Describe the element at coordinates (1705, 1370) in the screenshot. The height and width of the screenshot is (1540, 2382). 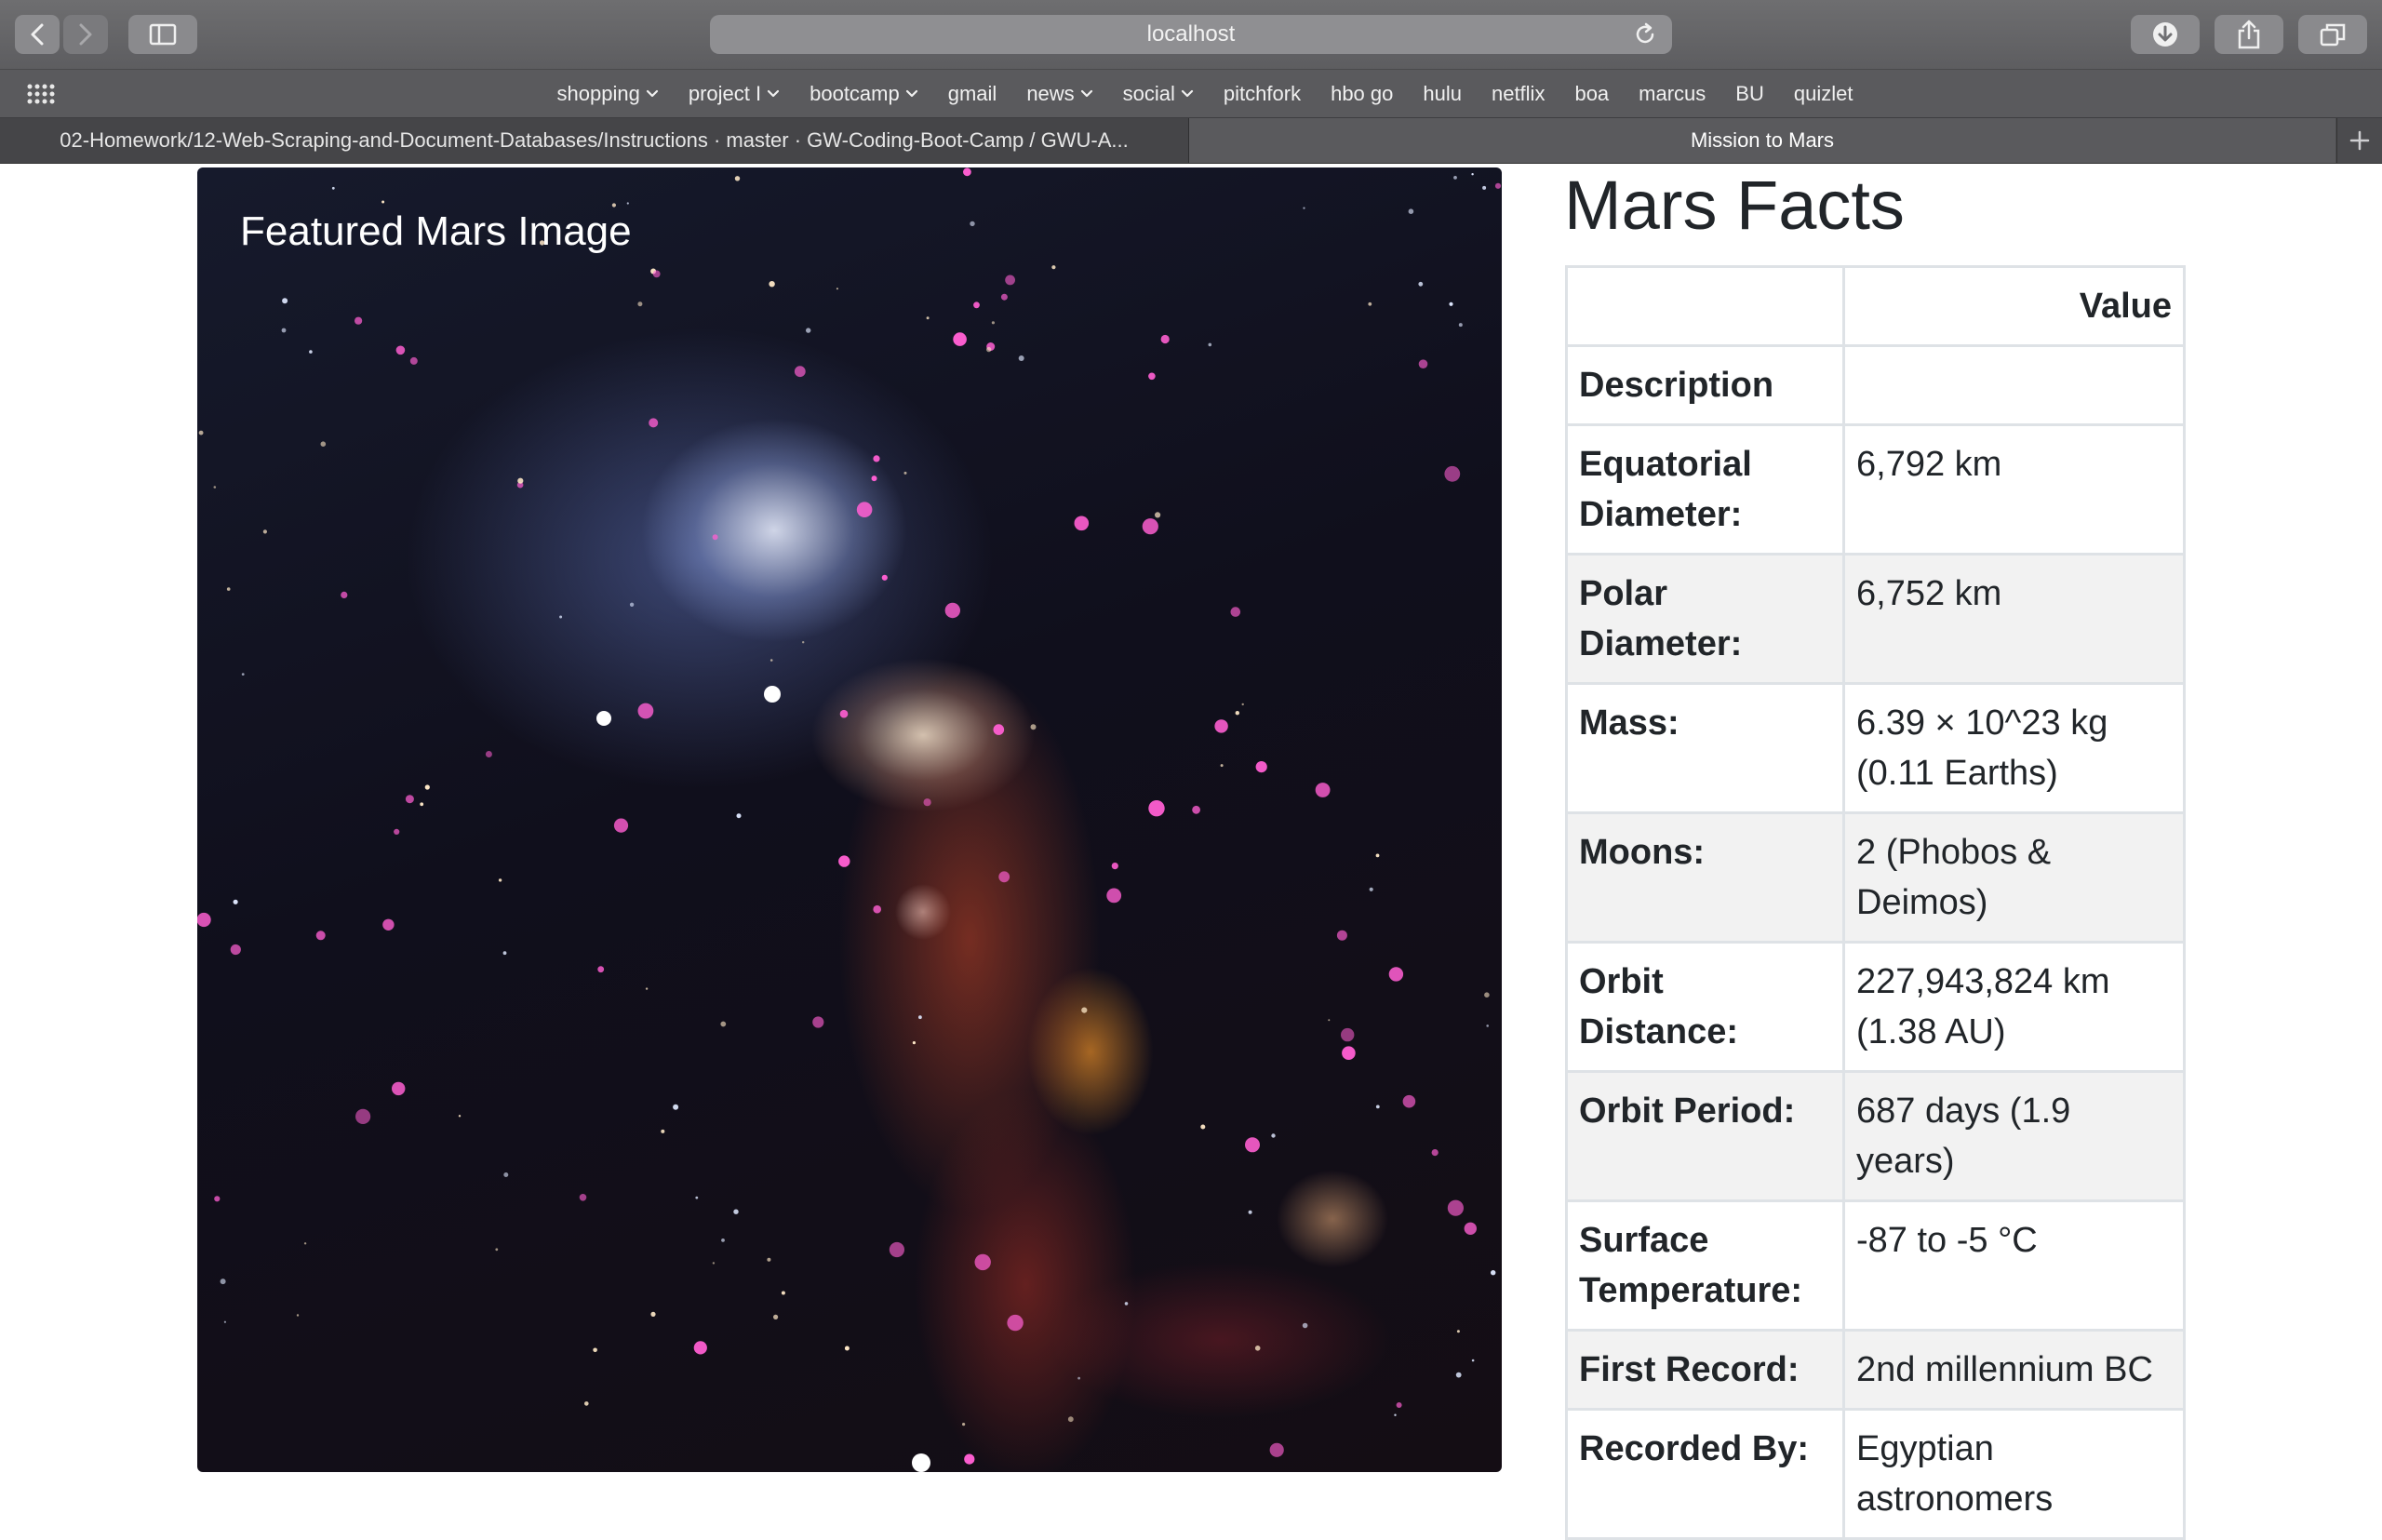
I see `fact-label: First Record:` at that location.